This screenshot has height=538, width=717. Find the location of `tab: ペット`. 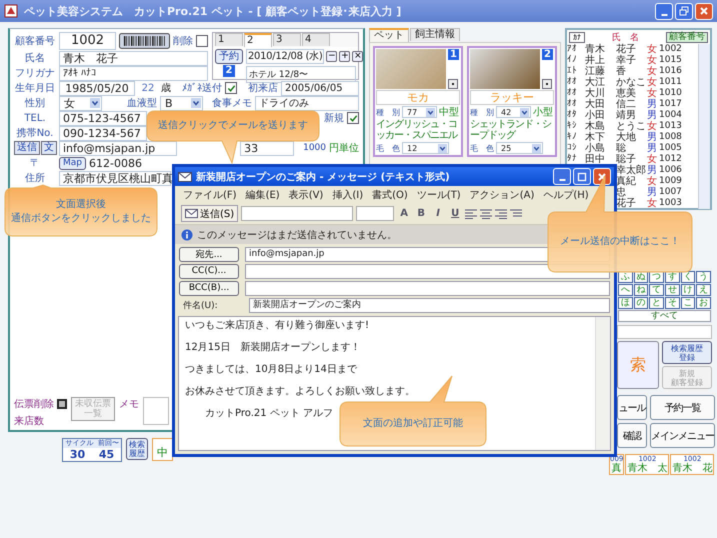

tab: ペット is located at coordinates (389, 35).